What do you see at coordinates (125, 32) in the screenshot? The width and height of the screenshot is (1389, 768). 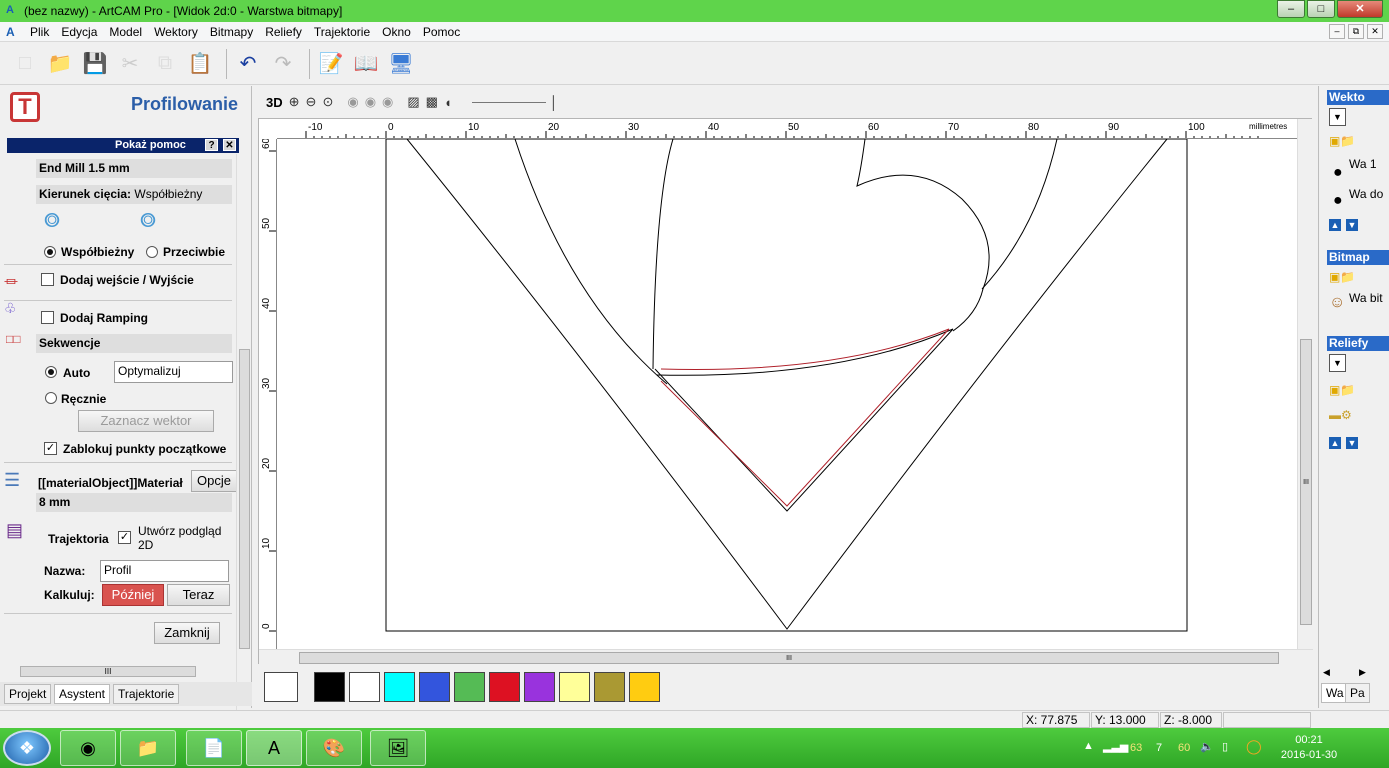 I see `menu-model: Model` at bounding box center [125, 32].